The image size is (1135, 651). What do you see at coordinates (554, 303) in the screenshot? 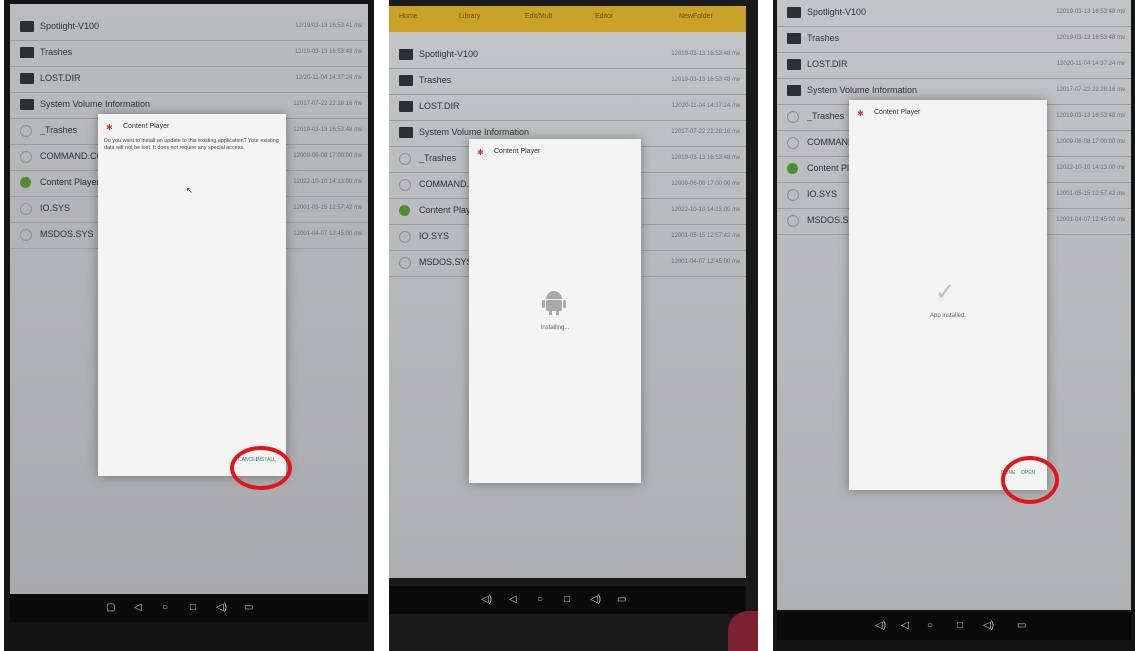
I see `android-icon` at bounding box center [554, 303].